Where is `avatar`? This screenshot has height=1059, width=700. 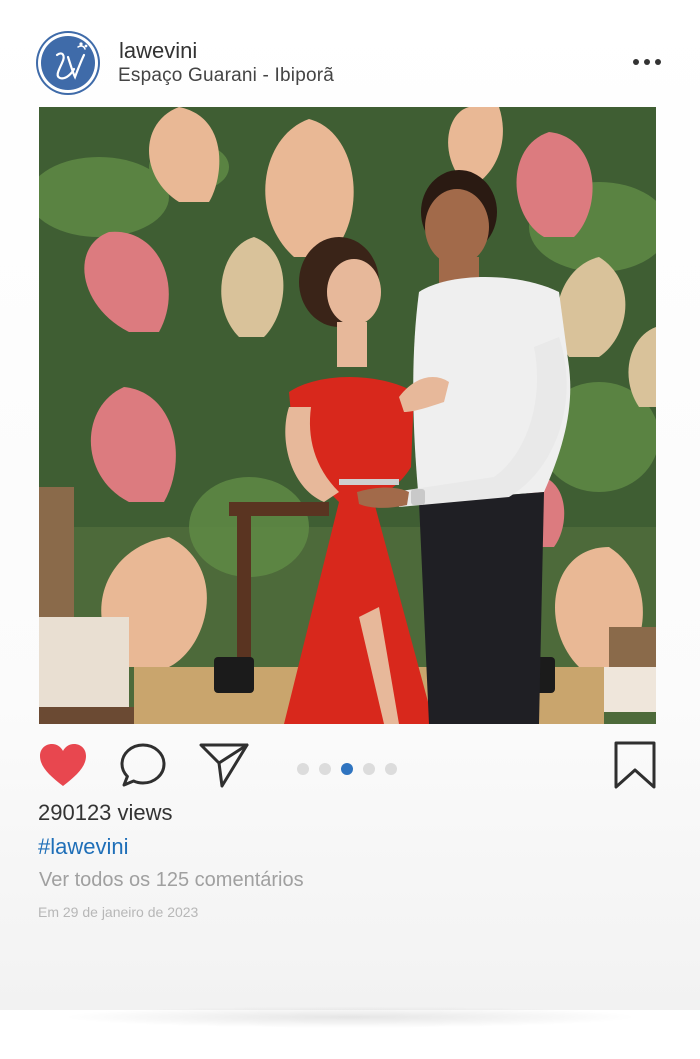
avatar is located at coordinates (68, 63).